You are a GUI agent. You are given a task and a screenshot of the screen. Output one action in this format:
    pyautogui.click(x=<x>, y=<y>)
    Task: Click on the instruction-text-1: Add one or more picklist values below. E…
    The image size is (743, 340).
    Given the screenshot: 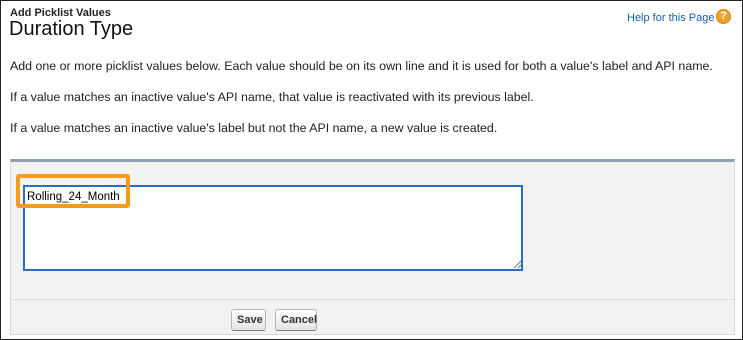 What is the action you would take?
    pyautogui.click(x=361, y=66)
    